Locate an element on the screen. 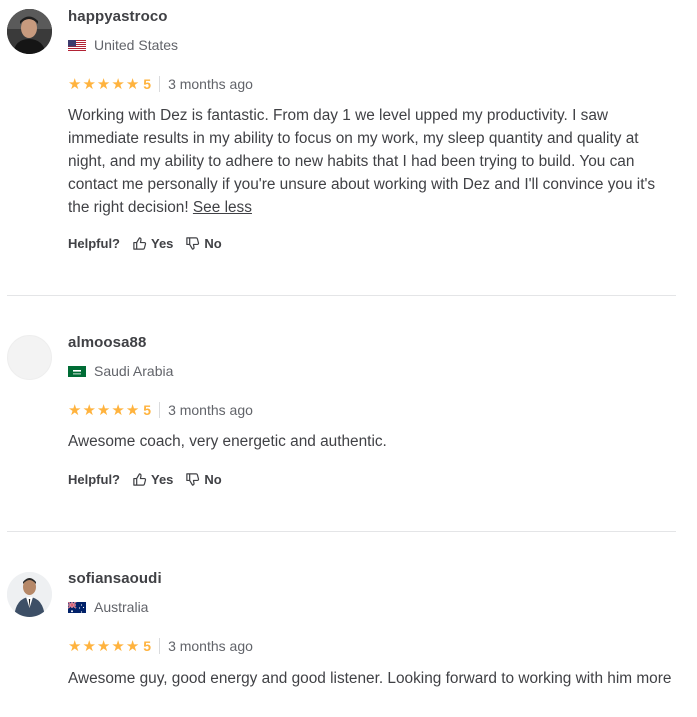  username: almoosa88 is located at coordinates (107, 342).